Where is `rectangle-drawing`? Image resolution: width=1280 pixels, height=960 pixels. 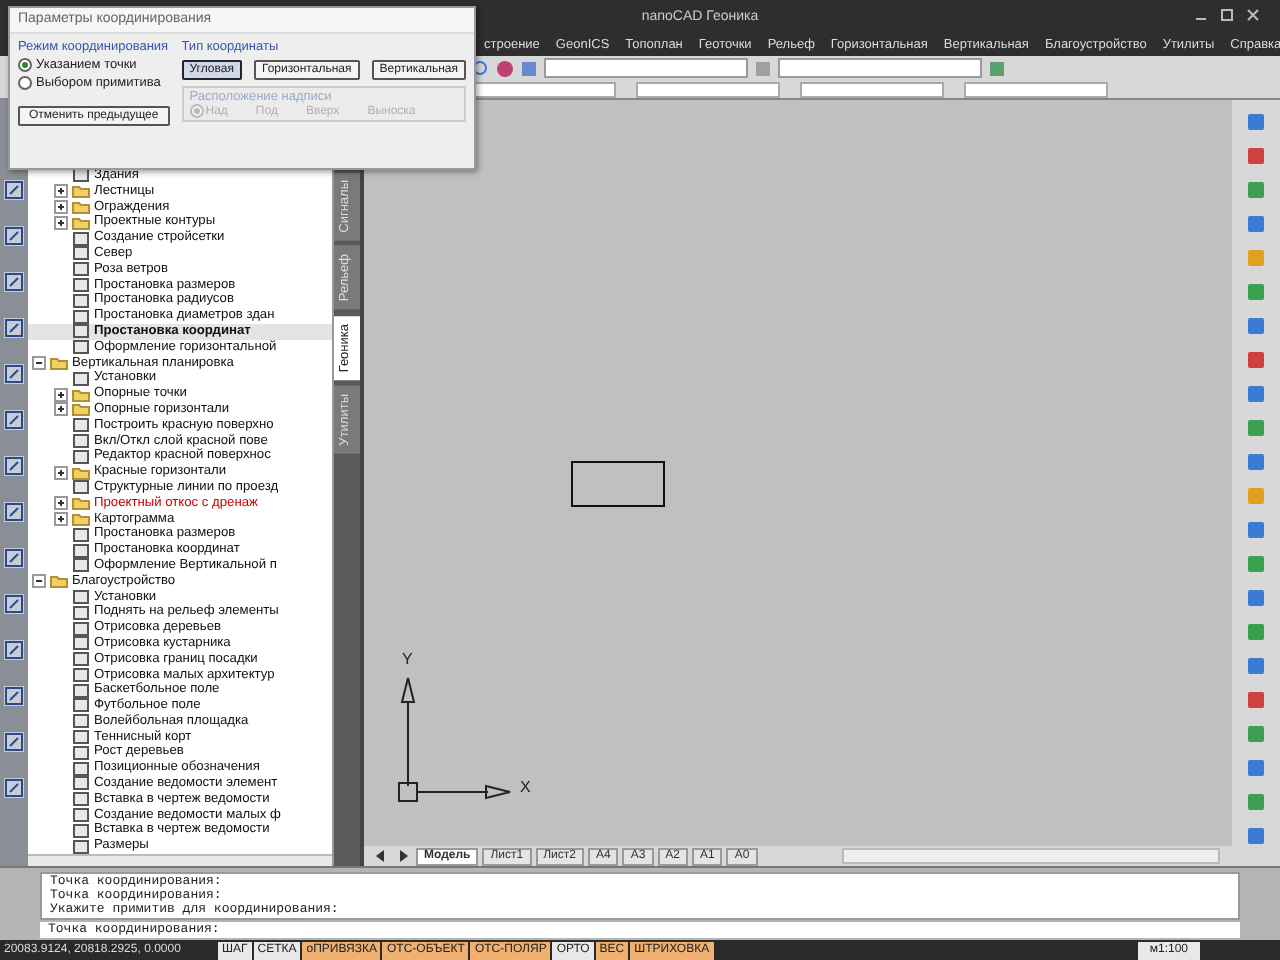 rectangle-drawing is located at coordinates (618, 484).